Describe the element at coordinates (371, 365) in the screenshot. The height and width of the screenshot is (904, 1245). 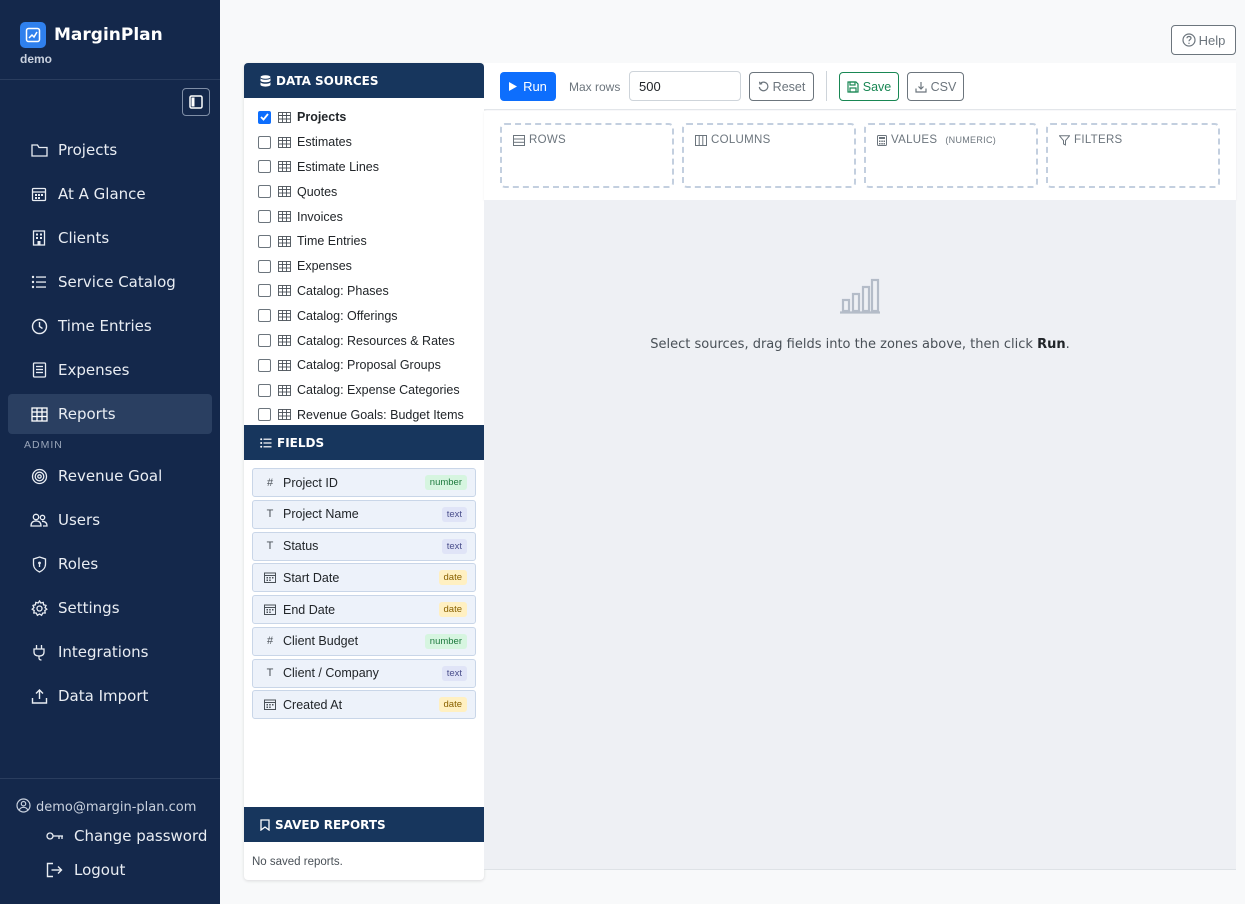
I see `data-source-item: Catalog: Proposal Groups` at that location.